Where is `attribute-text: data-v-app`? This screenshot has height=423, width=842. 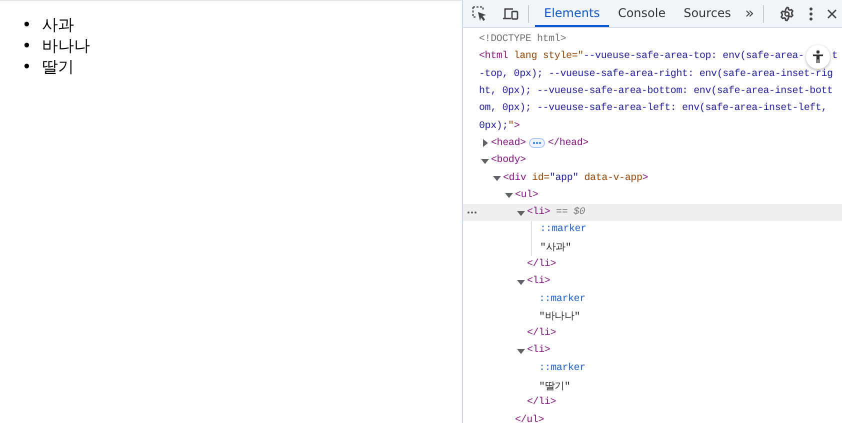
attribute-text: data-v-app is located at coordinates (612, 178).